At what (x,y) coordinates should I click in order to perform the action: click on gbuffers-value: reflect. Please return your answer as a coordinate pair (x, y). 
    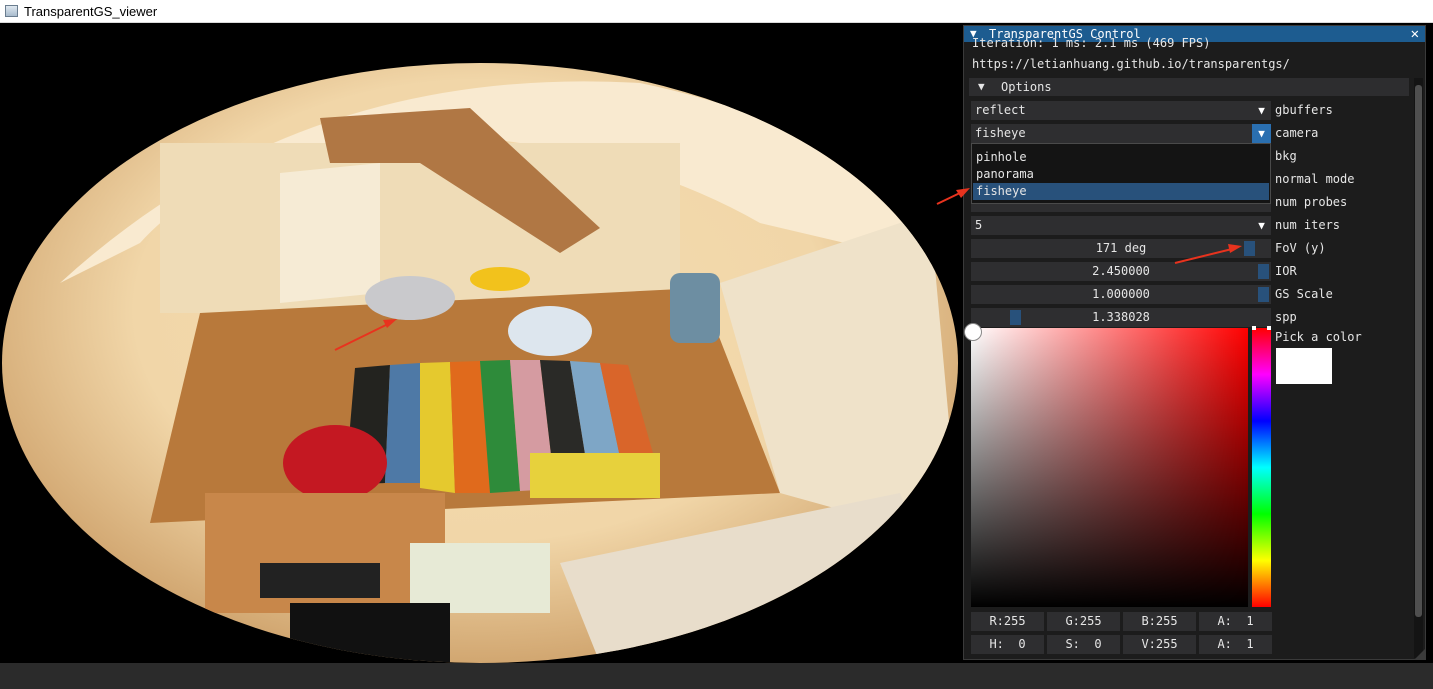
    Looking at the image, I should click on (1000, 110).